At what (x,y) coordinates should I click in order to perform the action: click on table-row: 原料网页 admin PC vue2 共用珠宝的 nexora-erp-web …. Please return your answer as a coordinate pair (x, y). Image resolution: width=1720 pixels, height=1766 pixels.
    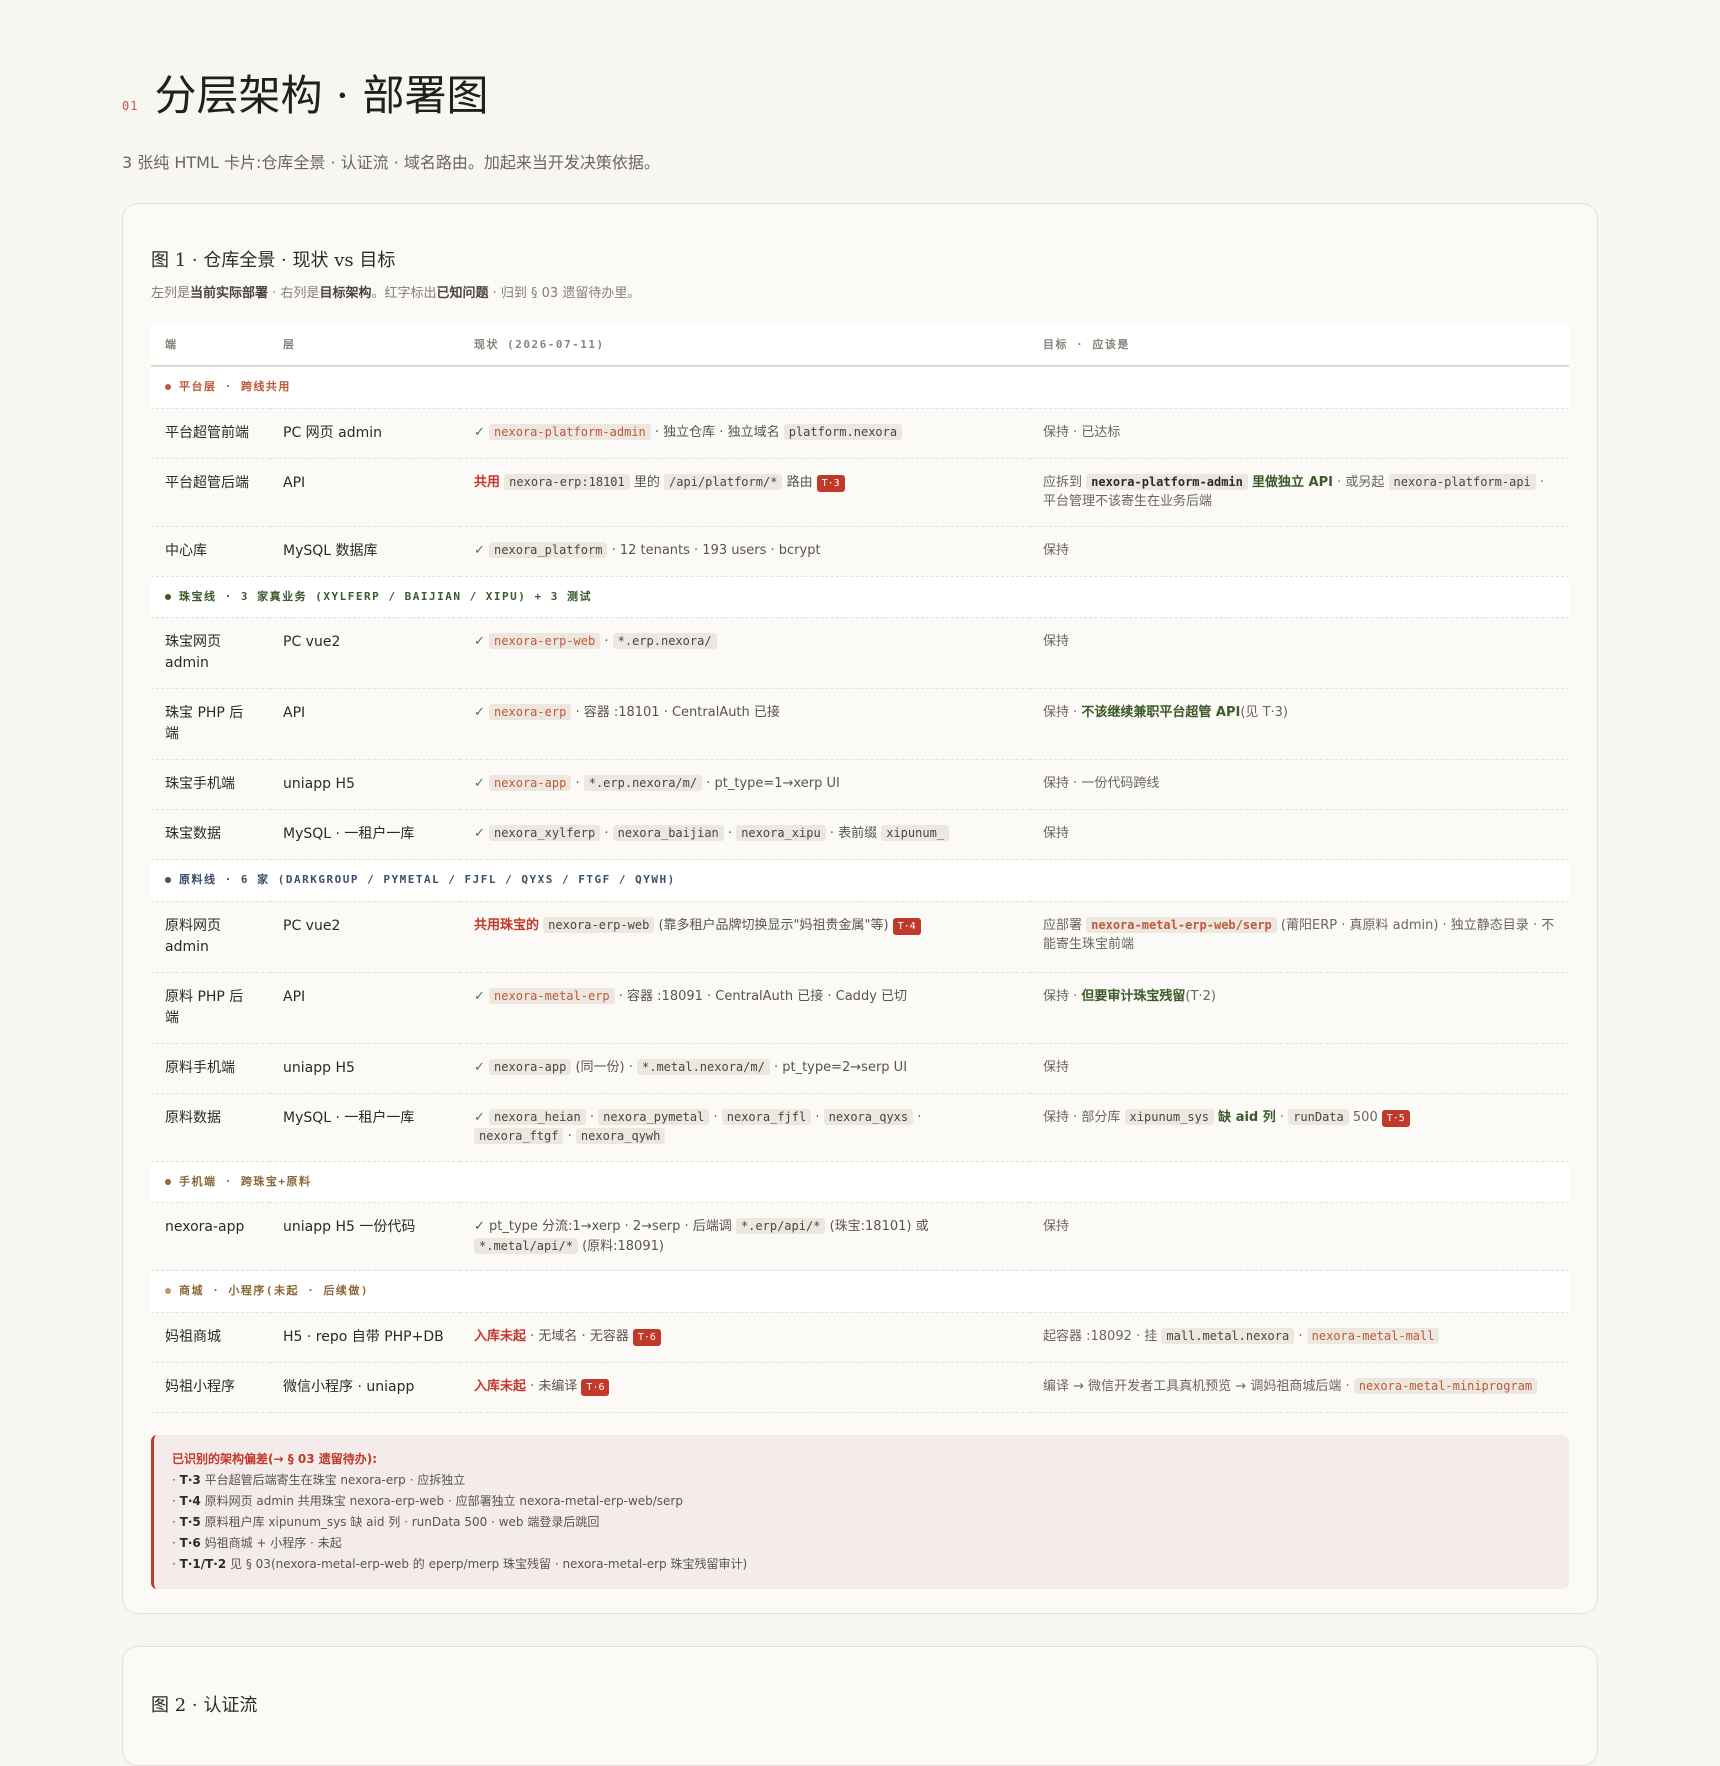
    Looking at the image, I should click on (860, 937).